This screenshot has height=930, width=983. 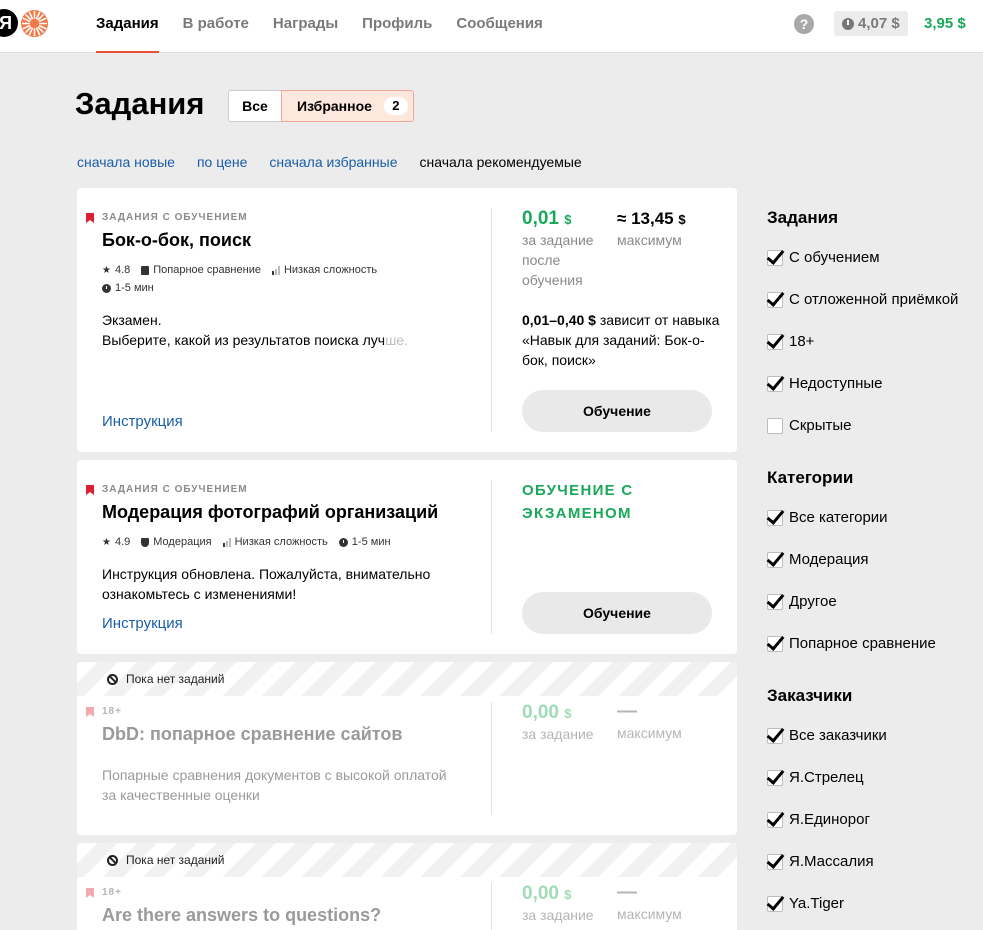 I want to click on toloka-sun-logo-icon, so click(x=34, y=23).